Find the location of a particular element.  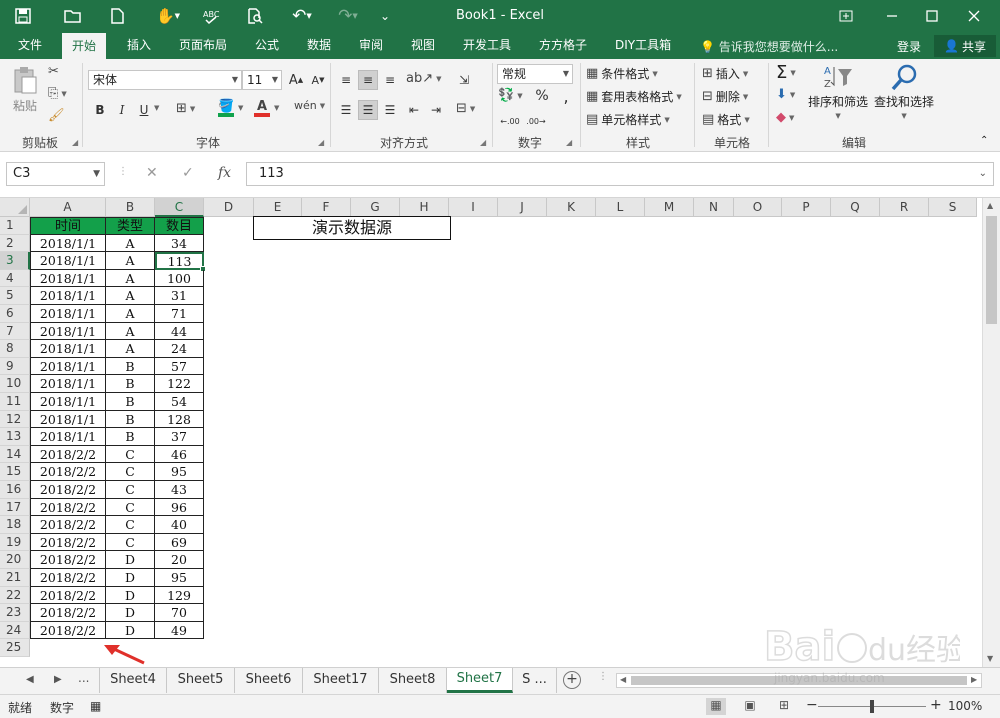

demo-source-label: 演示数据源 is located at coordinates (352, 228).